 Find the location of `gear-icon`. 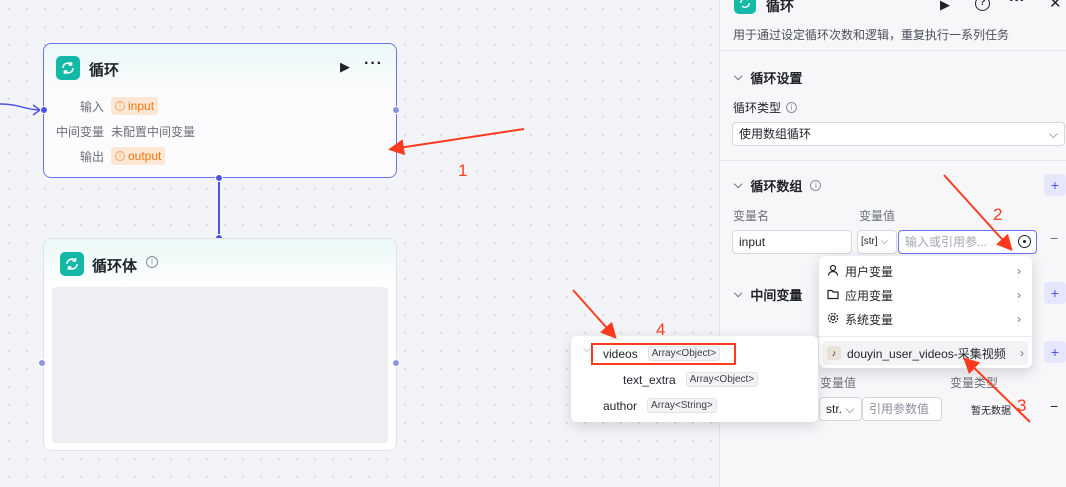

gear-icon is located at coordinates (833, 319).